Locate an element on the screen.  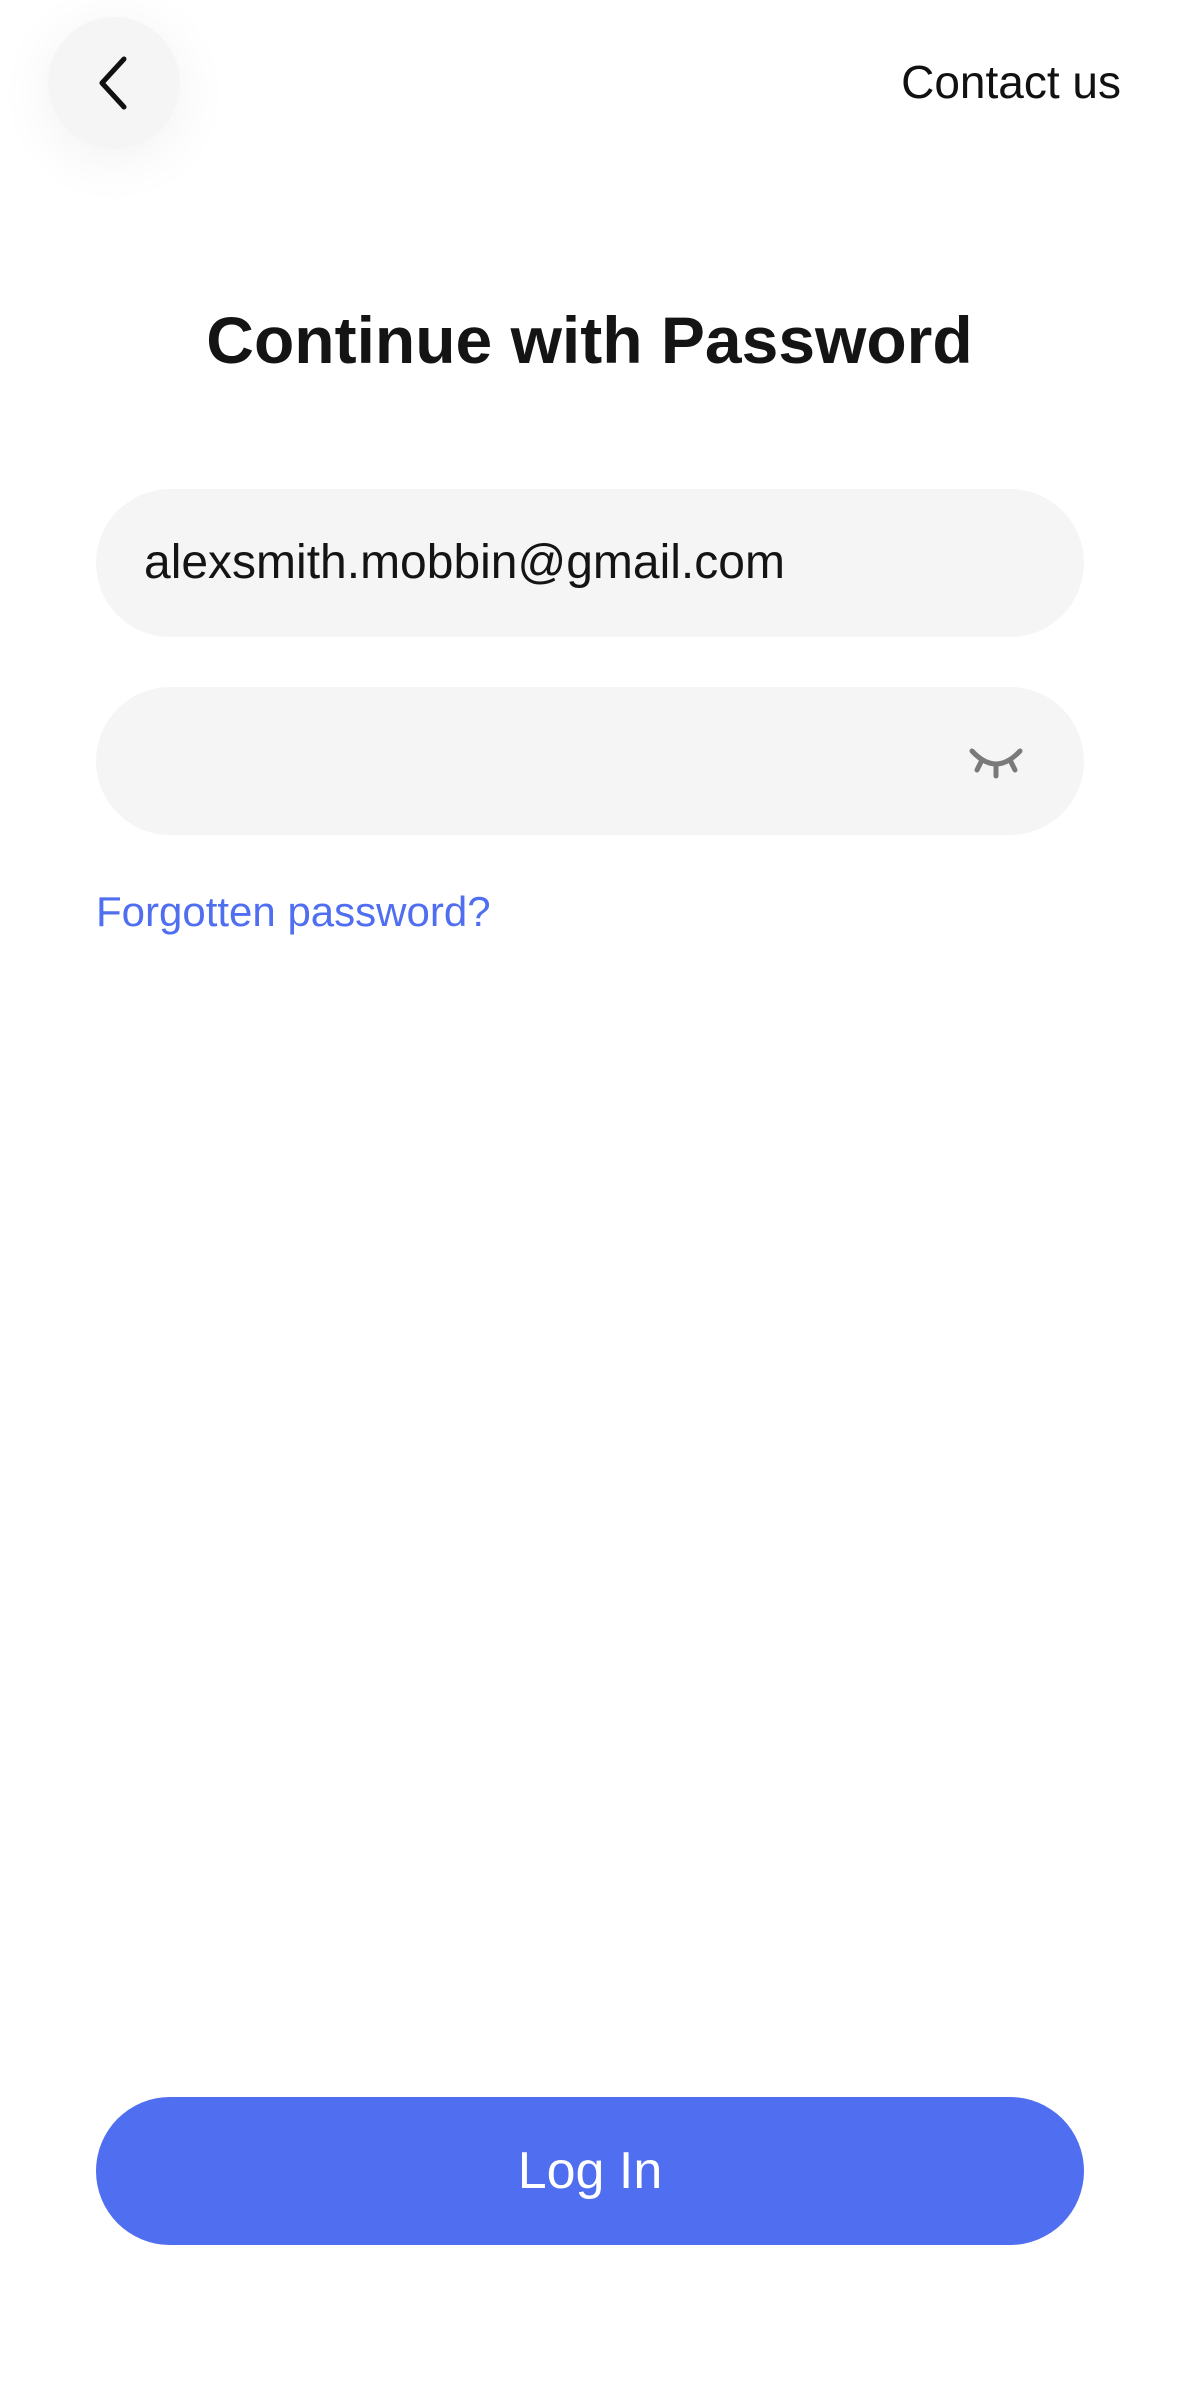
login-button: Log In is located at coordinates (590, 2171).